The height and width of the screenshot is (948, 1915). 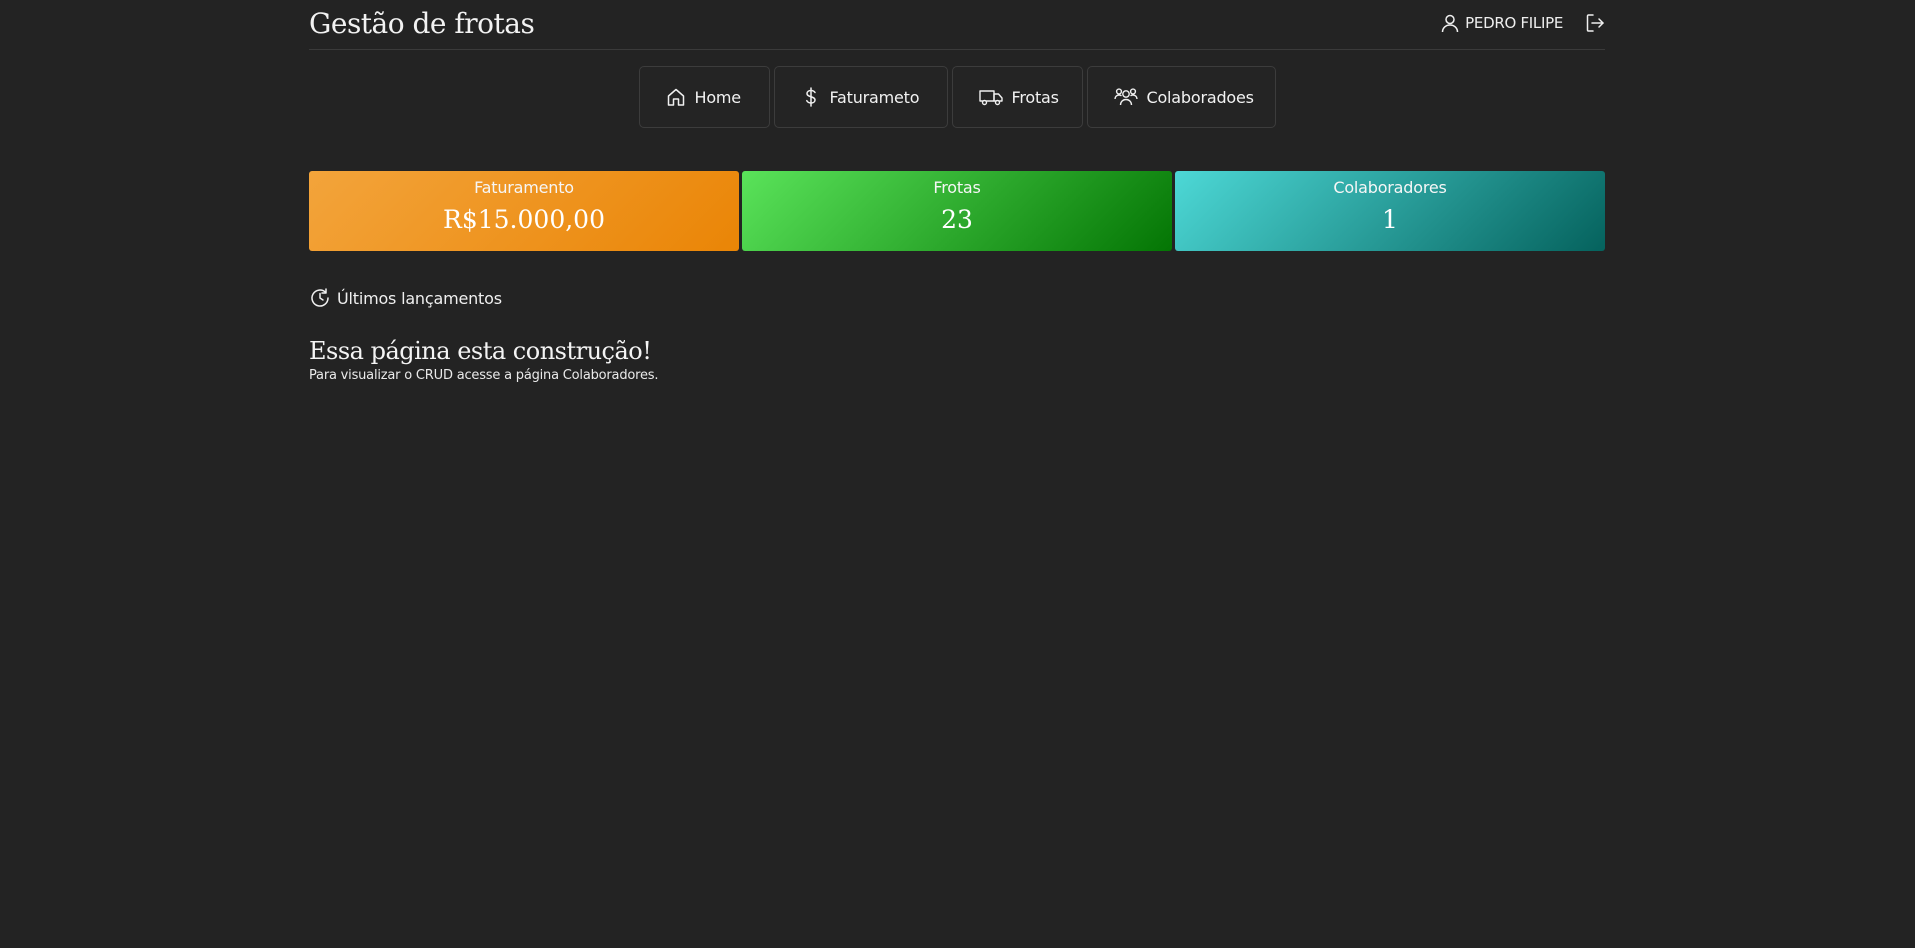 I want to click on faturamento-card: Faturamento R$15.000,00, so click(x=524, y=211).